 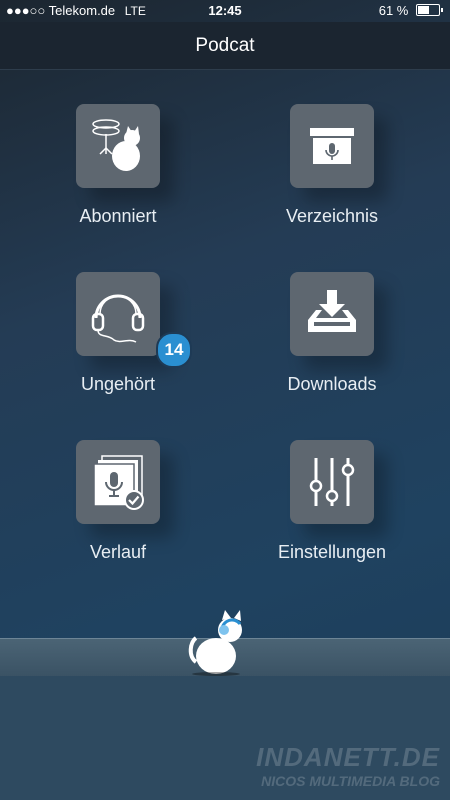 What do you see at coordinates (332, 311) in the screenshot?
I see `download-tray-icon` at bounding box center [332, 311].